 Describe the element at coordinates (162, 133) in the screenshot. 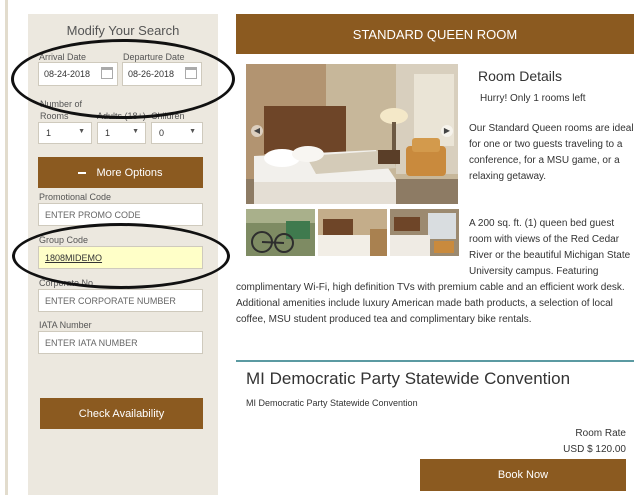

I see `children-select-value: 0` at that location.